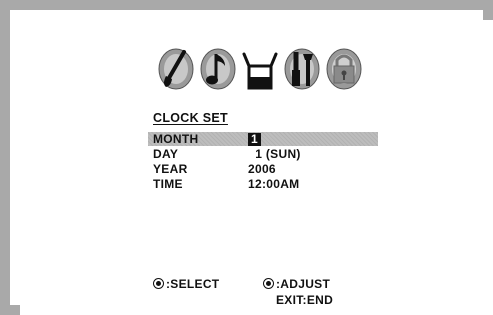 The width and height of the screenshot is (493, 315). I want to click on channel-antenna-icon, so click(260, 69).